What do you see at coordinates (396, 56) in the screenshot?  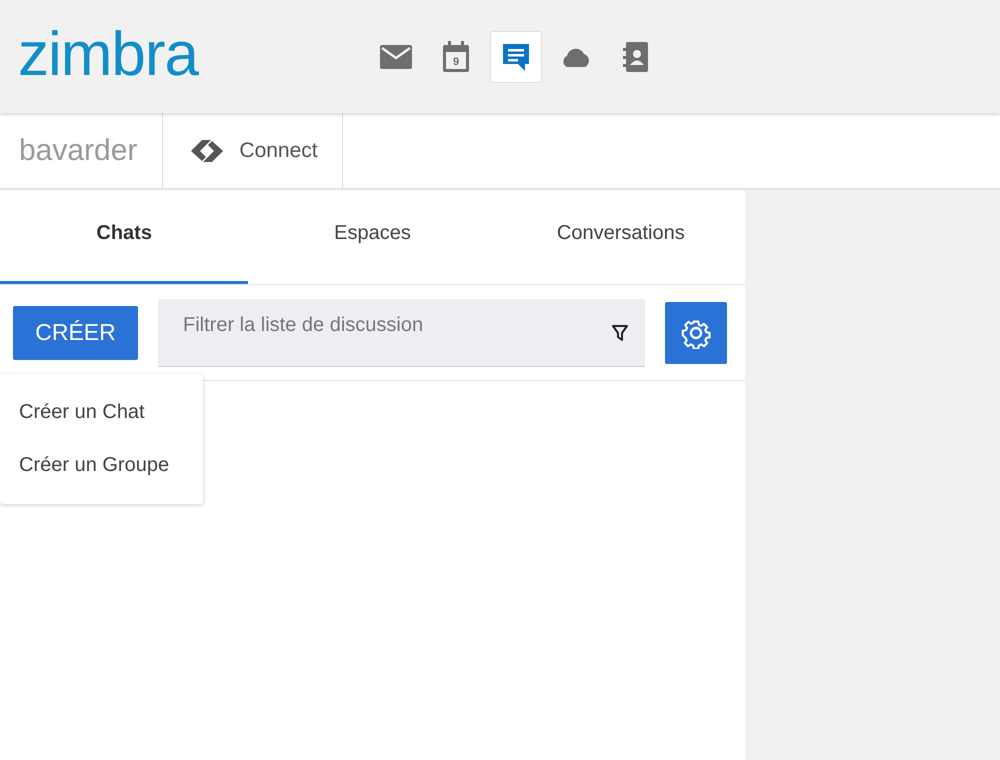 I see `envelope-icon` at bounding box center [396, 56].